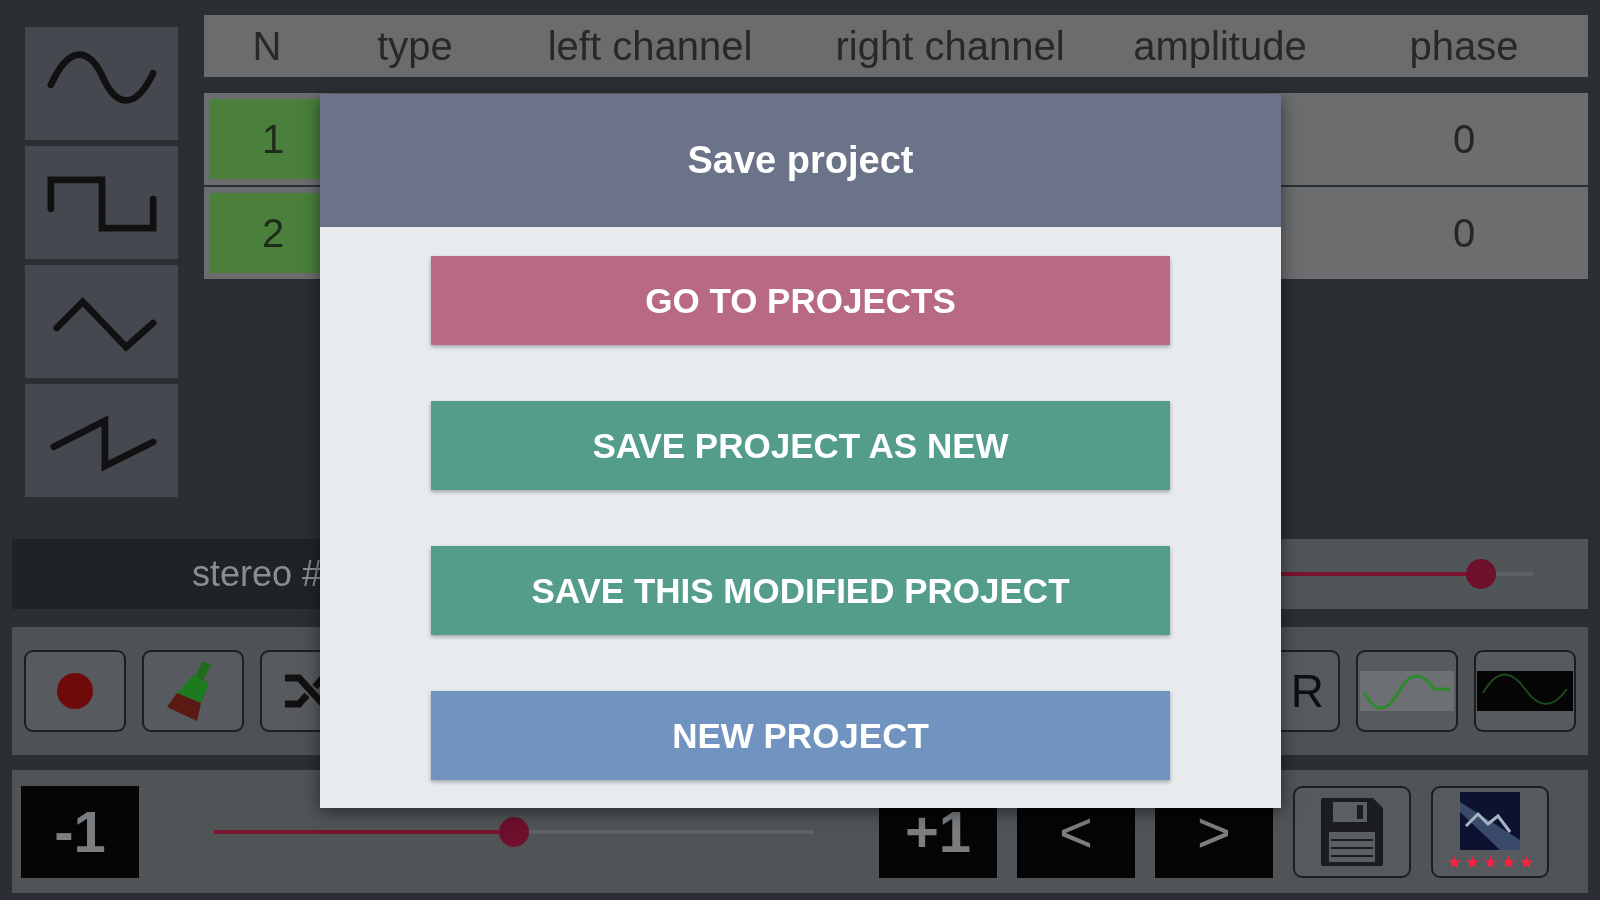  I want to click on decrement-button: -1, so click(80, 831).